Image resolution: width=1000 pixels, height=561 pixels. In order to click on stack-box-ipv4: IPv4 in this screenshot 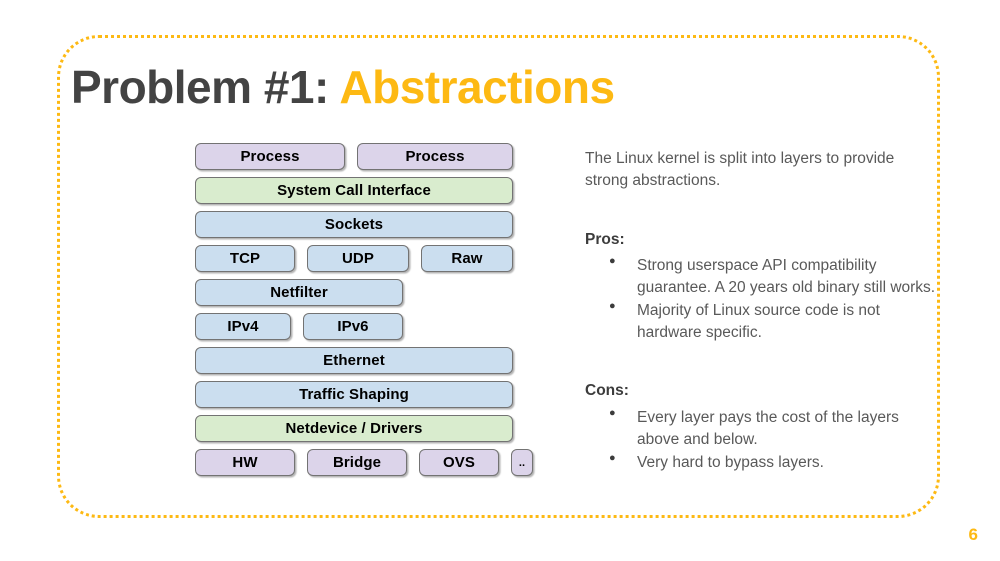, I will do `click(243, 326)`.